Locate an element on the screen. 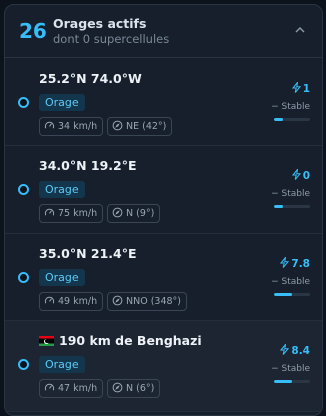 The width and height of the screenshot is (326, 416). lightning-value: 7.8 is located at coordinates (300, 264).